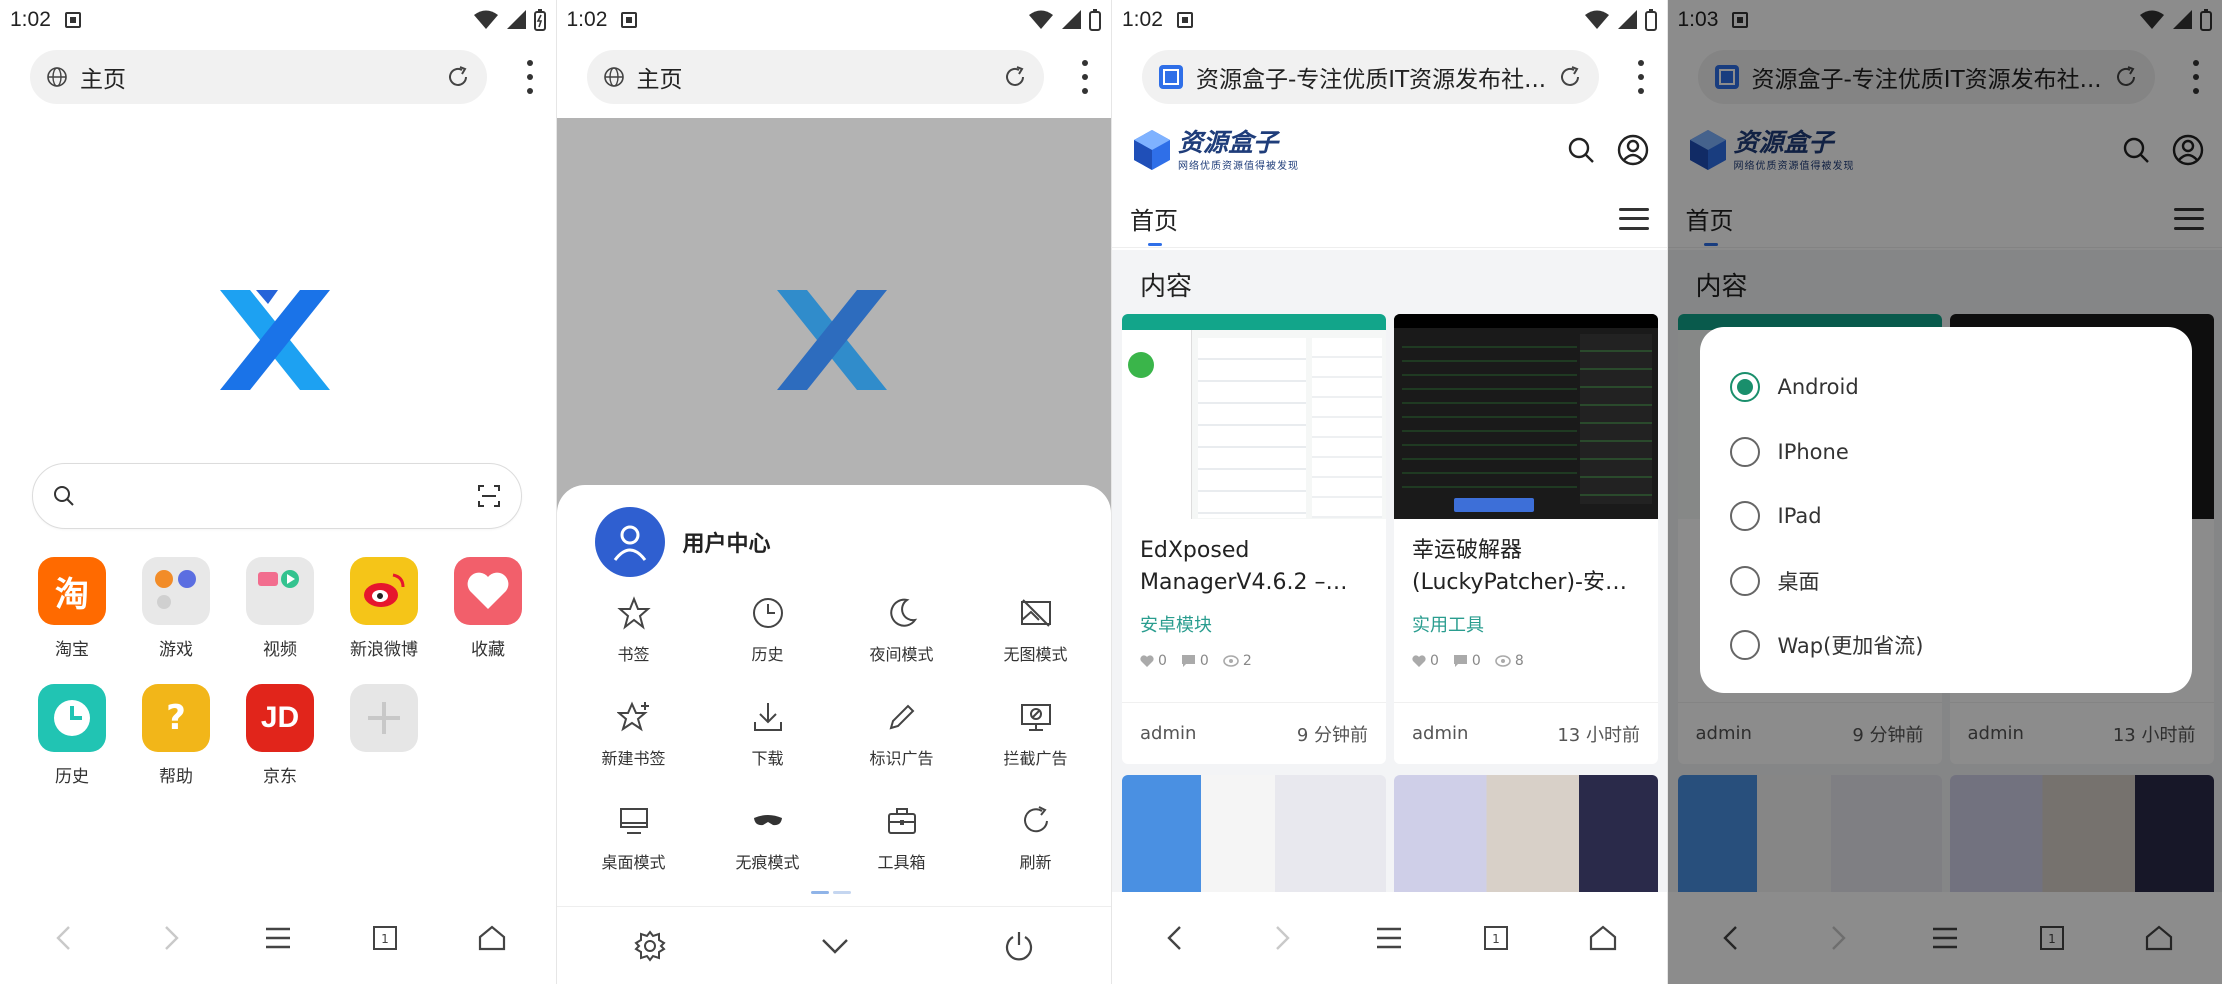 This screenshot has width=2222, height=984. Describe the element at coordinates (835, 946) in the screenshot. I see `chevron-down-icon` at that location.